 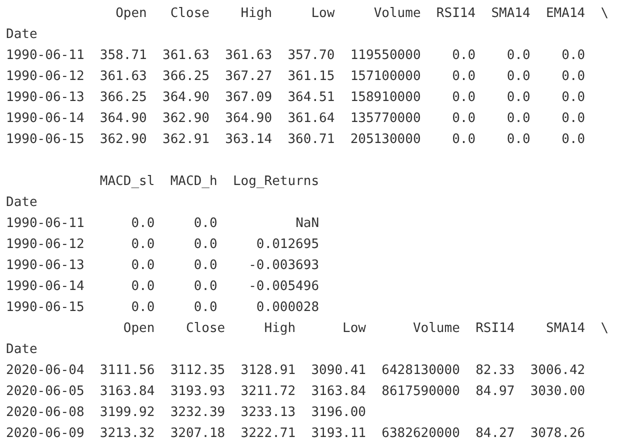 What do you see at coordinates (248, 139) in the screenshot?
I see `table-cell: 363.14` at bounding box center [248, 139].